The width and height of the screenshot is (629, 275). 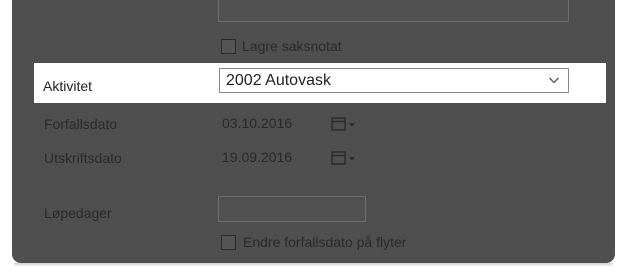 What do you see at coordinates (394, 80) in the screenshot?
I see `activity-select: 2002 Autovask` at bounding box center [394, 80].